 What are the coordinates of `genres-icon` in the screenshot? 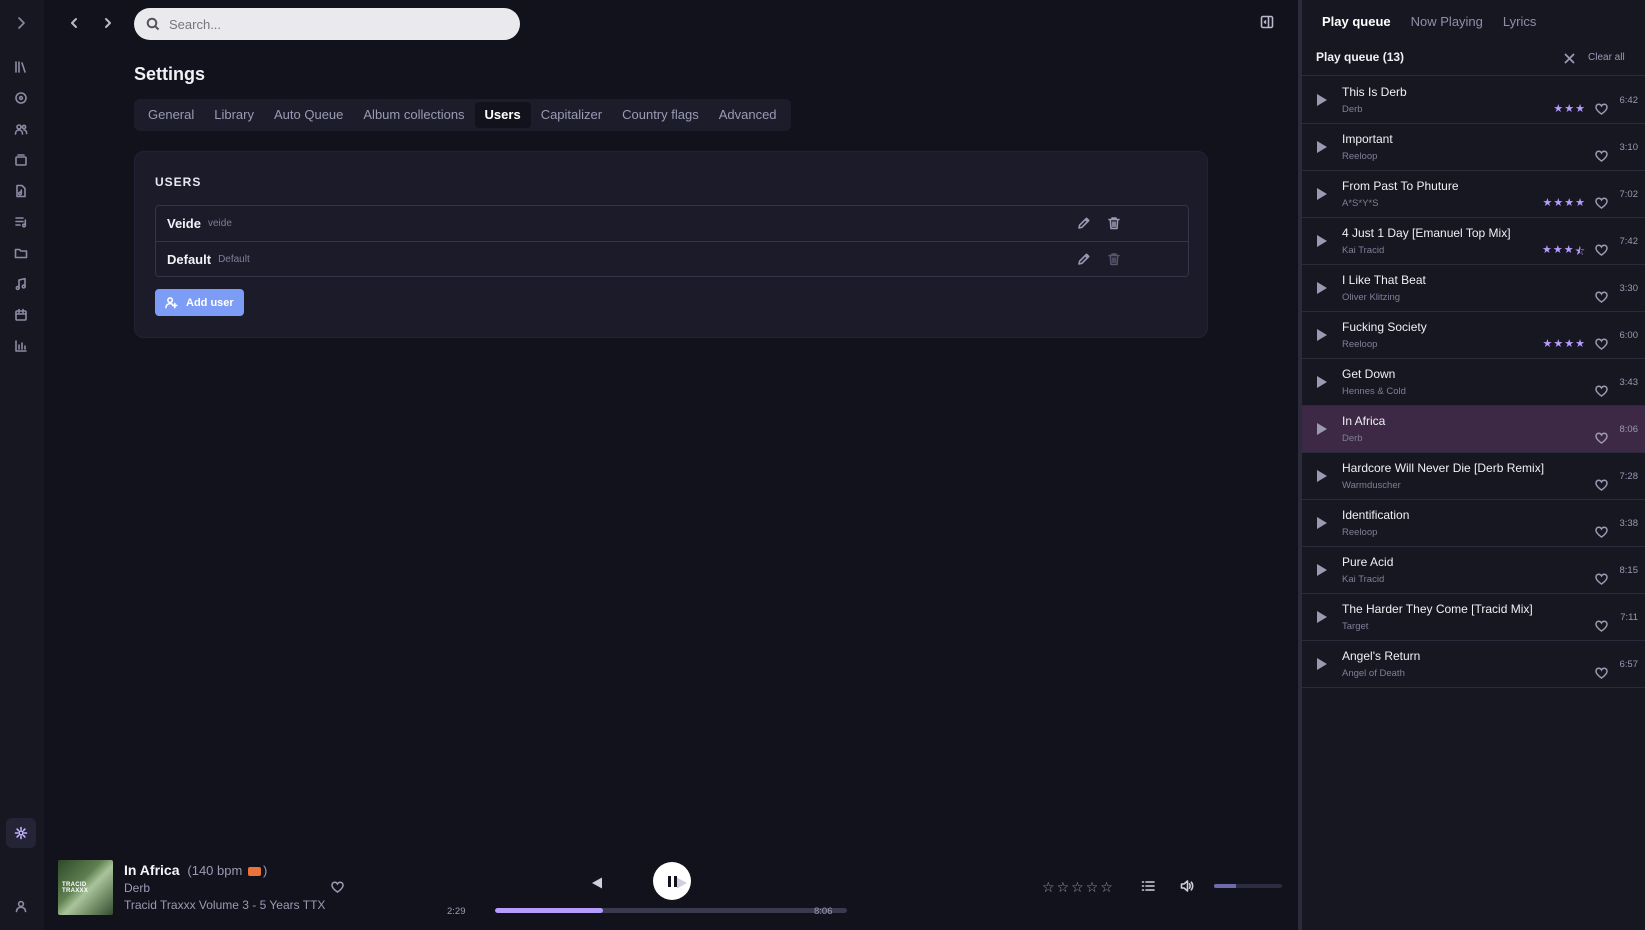 It's located at (21, 284).